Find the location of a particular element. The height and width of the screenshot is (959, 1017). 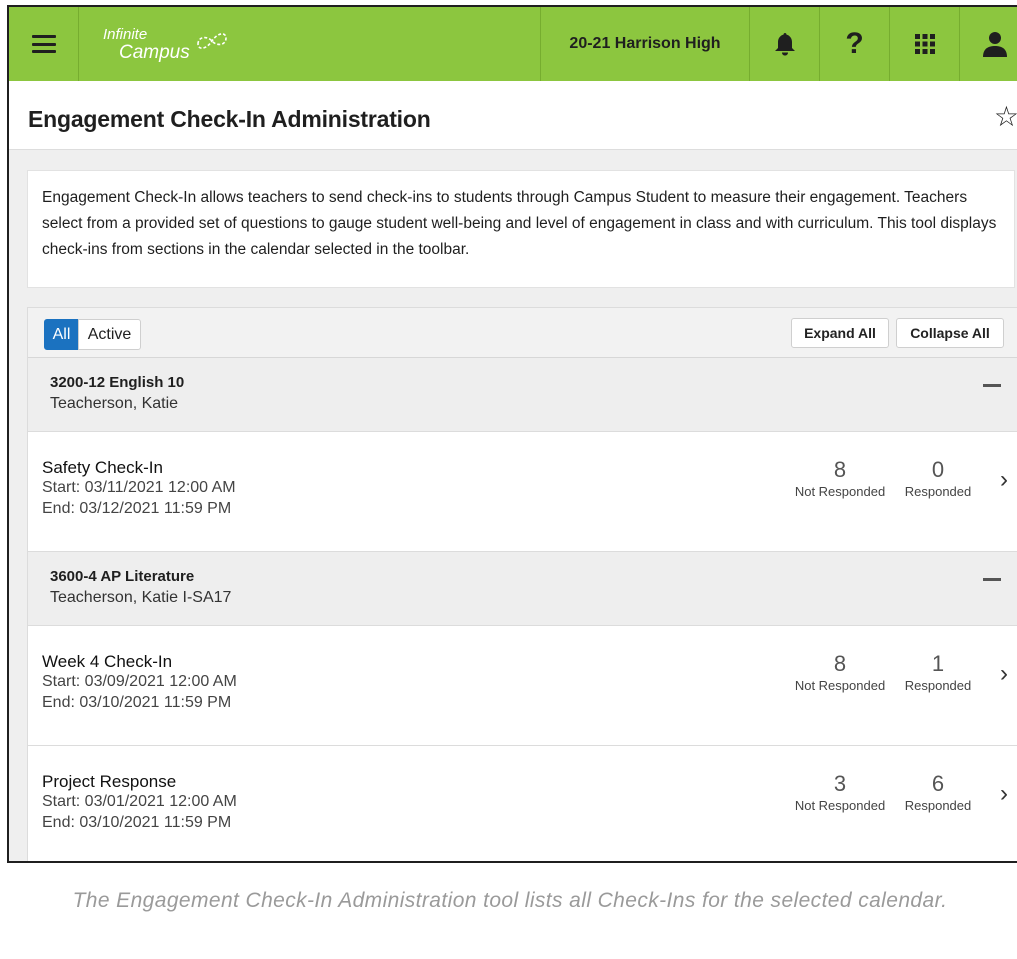

section-name: 3200-12 English 10 is located at coordinates (117, 382).